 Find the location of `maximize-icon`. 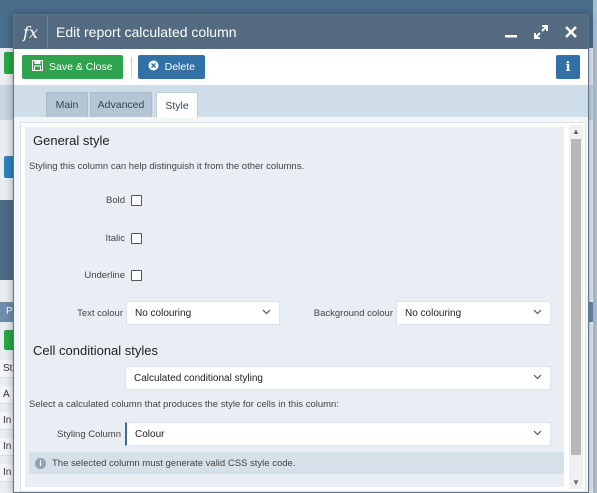

maximize-icon is located at coordinates (541, 32).